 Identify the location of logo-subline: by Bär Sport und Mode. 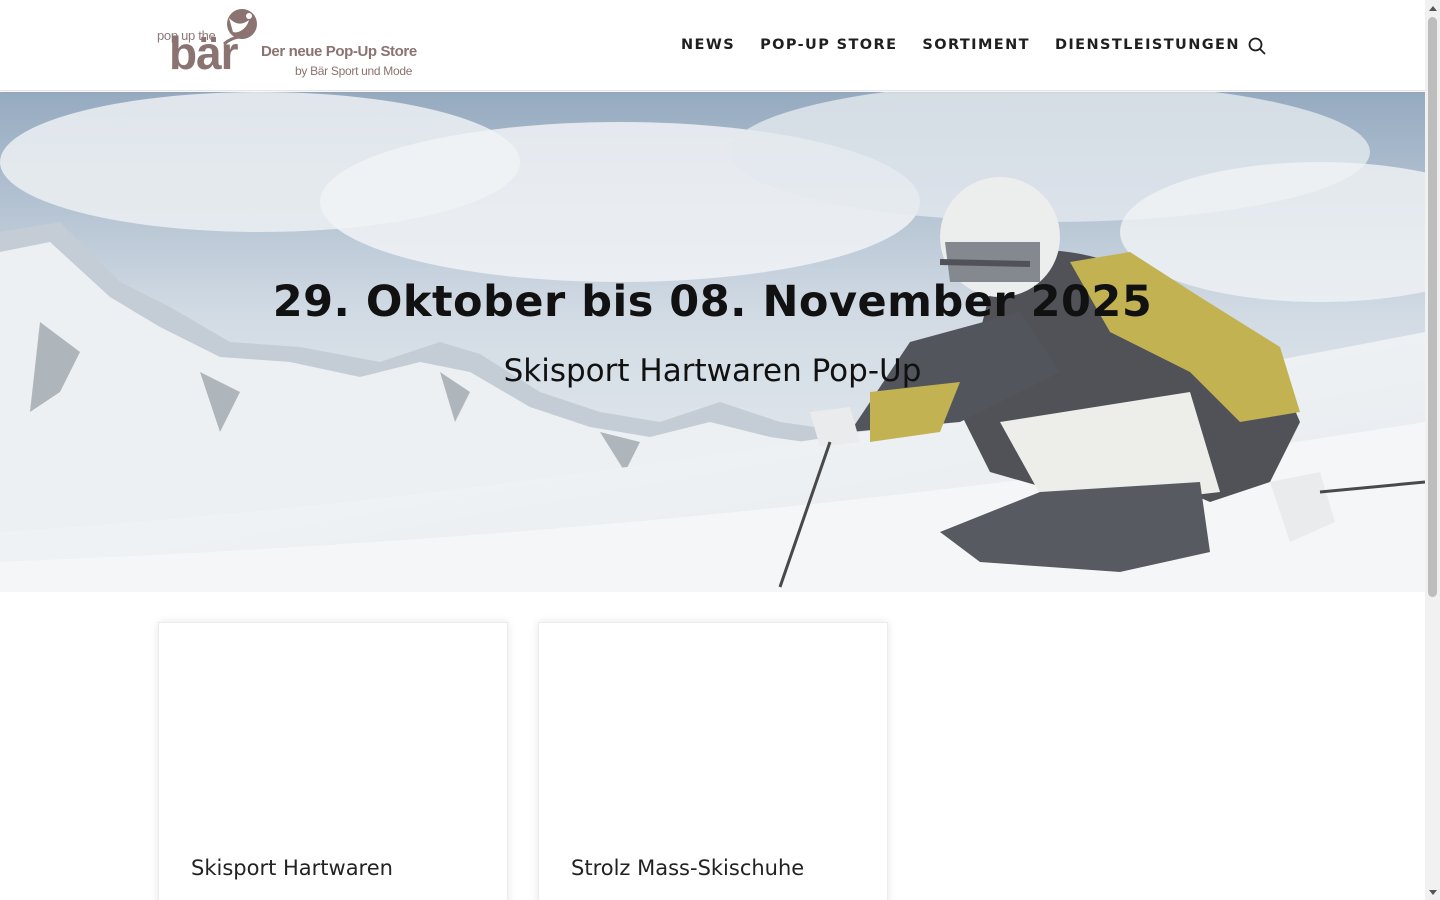
(354, 71).